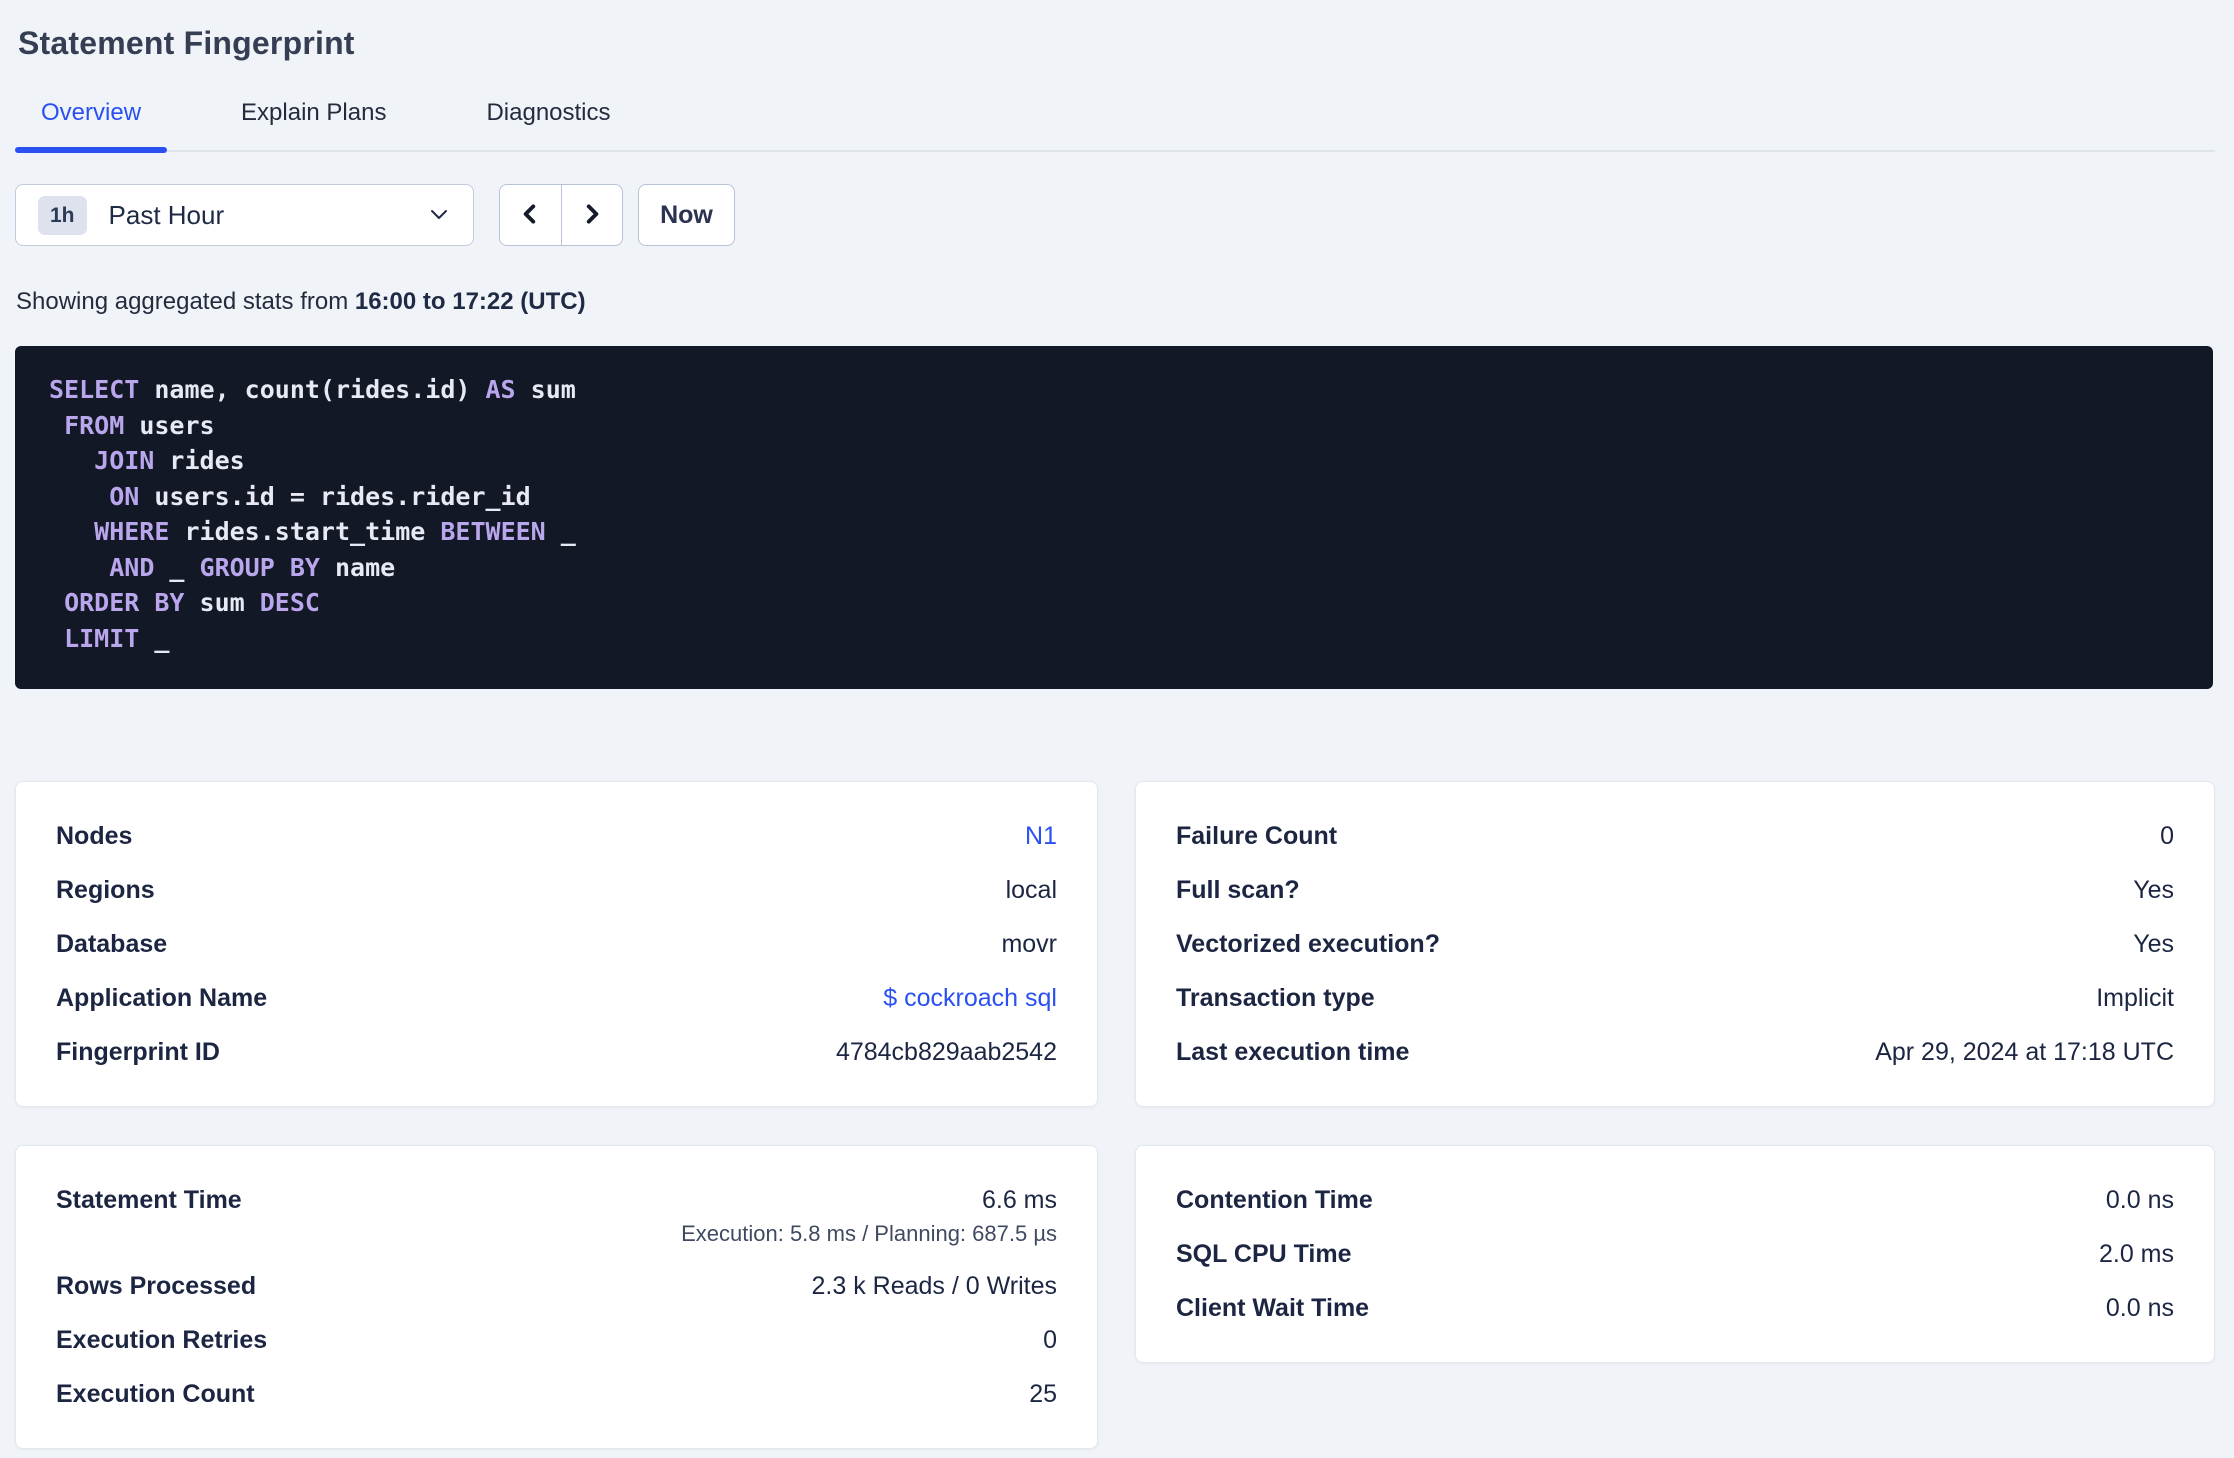 Image resolution: width=2234 pixels, height=1458 pixels. I want to click on stat-row: SQL CPU Time 2.0 ms, so click(1675, 1254).